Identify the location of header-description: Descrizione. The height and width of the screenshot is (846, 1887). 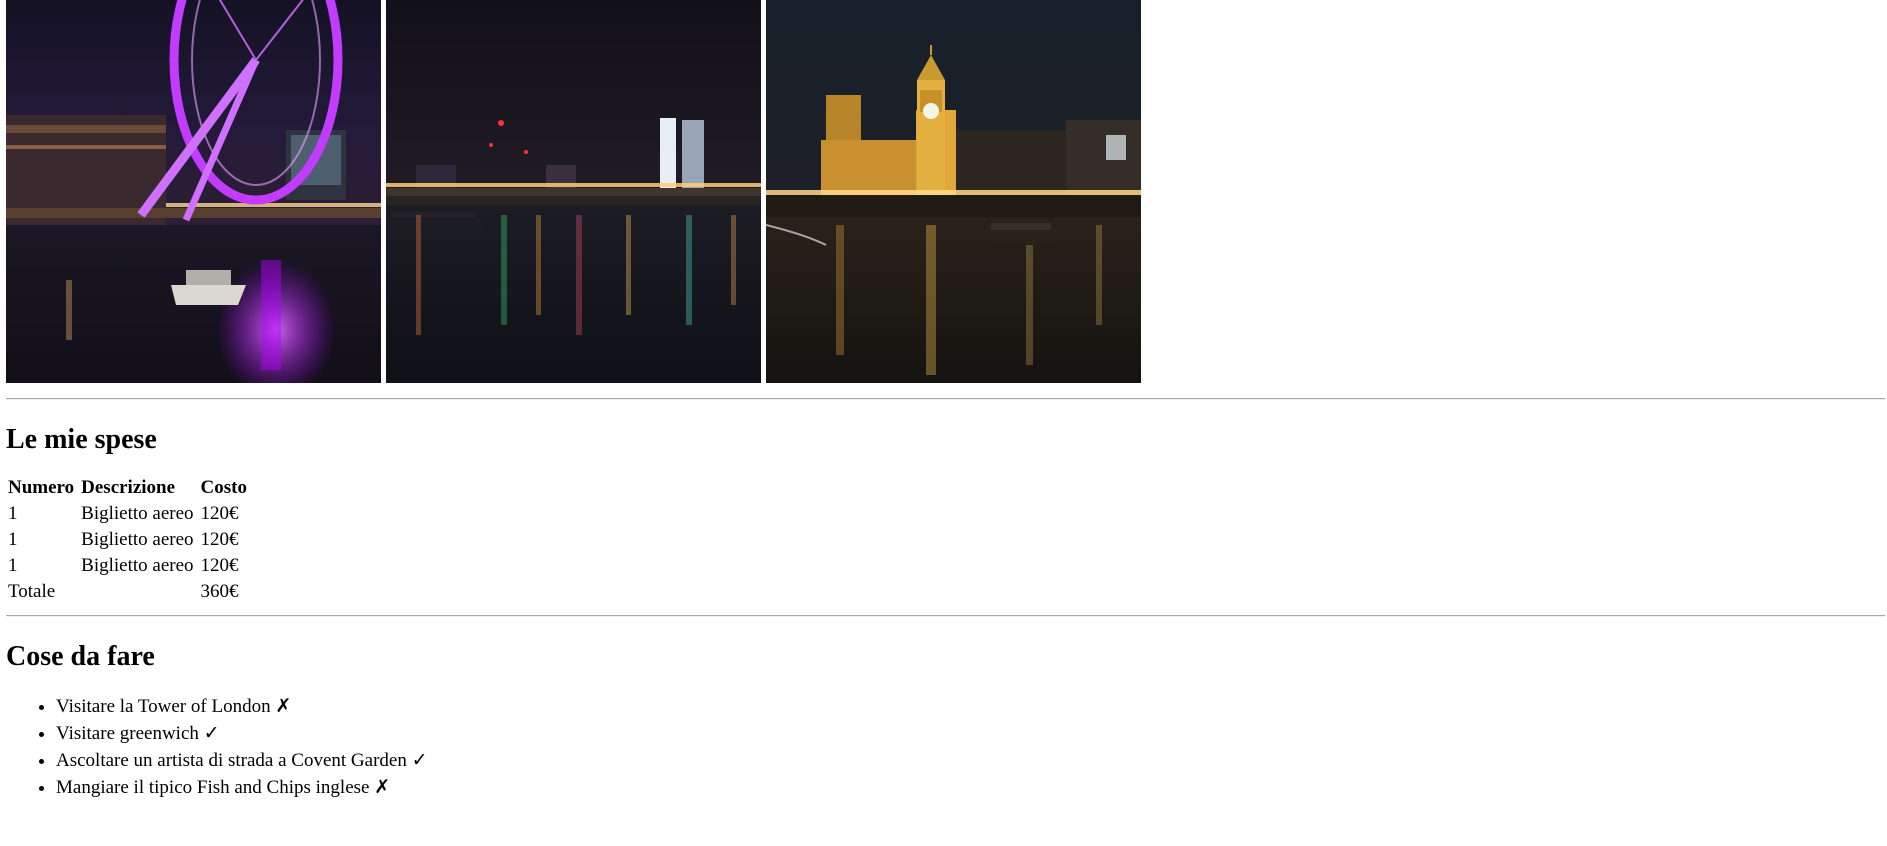
(128, 487).